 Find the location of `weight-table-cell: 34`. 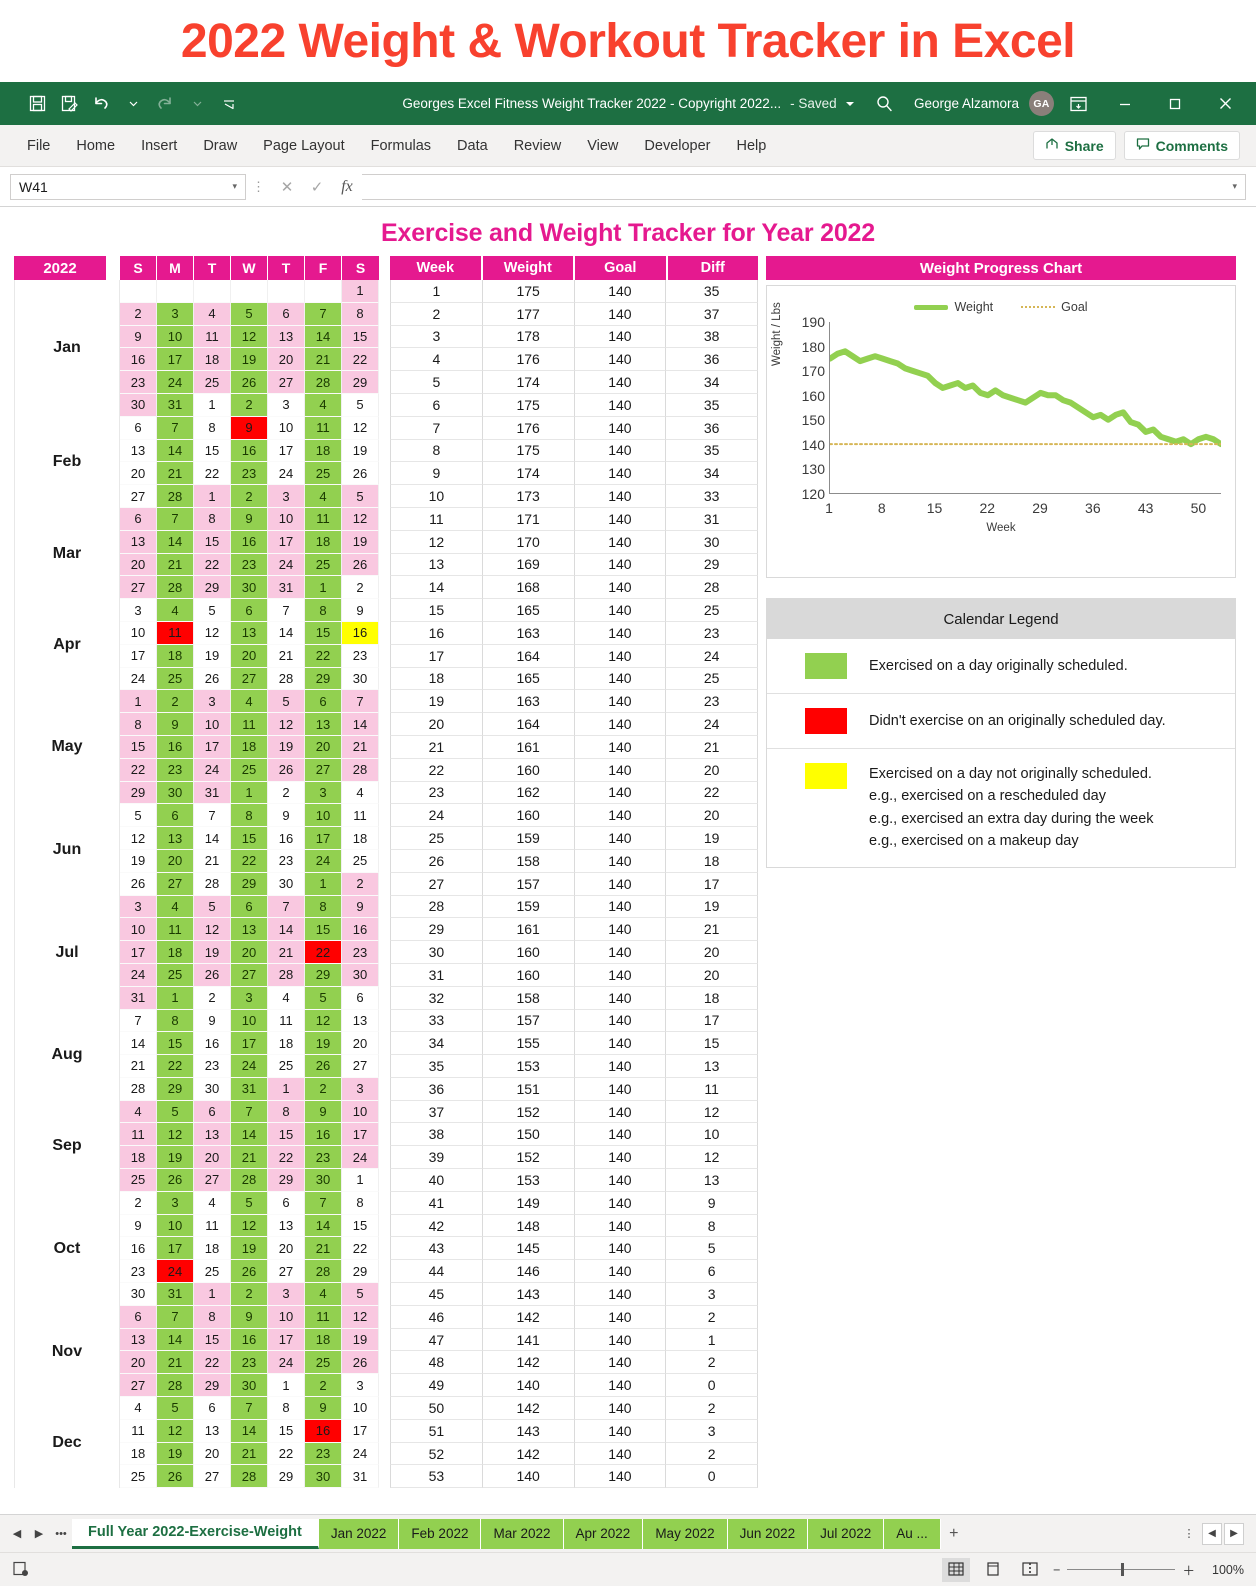

weight-table-cell: 34 is located at coordinates (712, 474).